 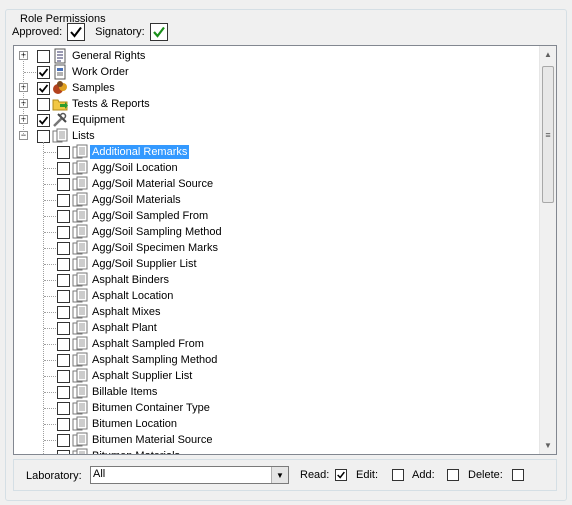 I want to click on list-item: Bitumen Material Source, so click(x=277, y=440).